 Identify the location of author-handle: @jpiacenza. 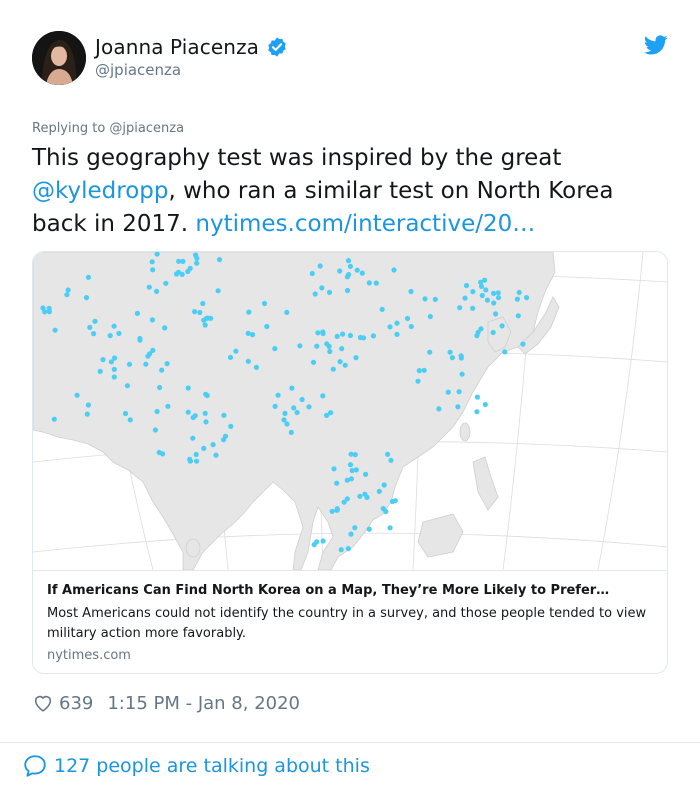
(191, 70).